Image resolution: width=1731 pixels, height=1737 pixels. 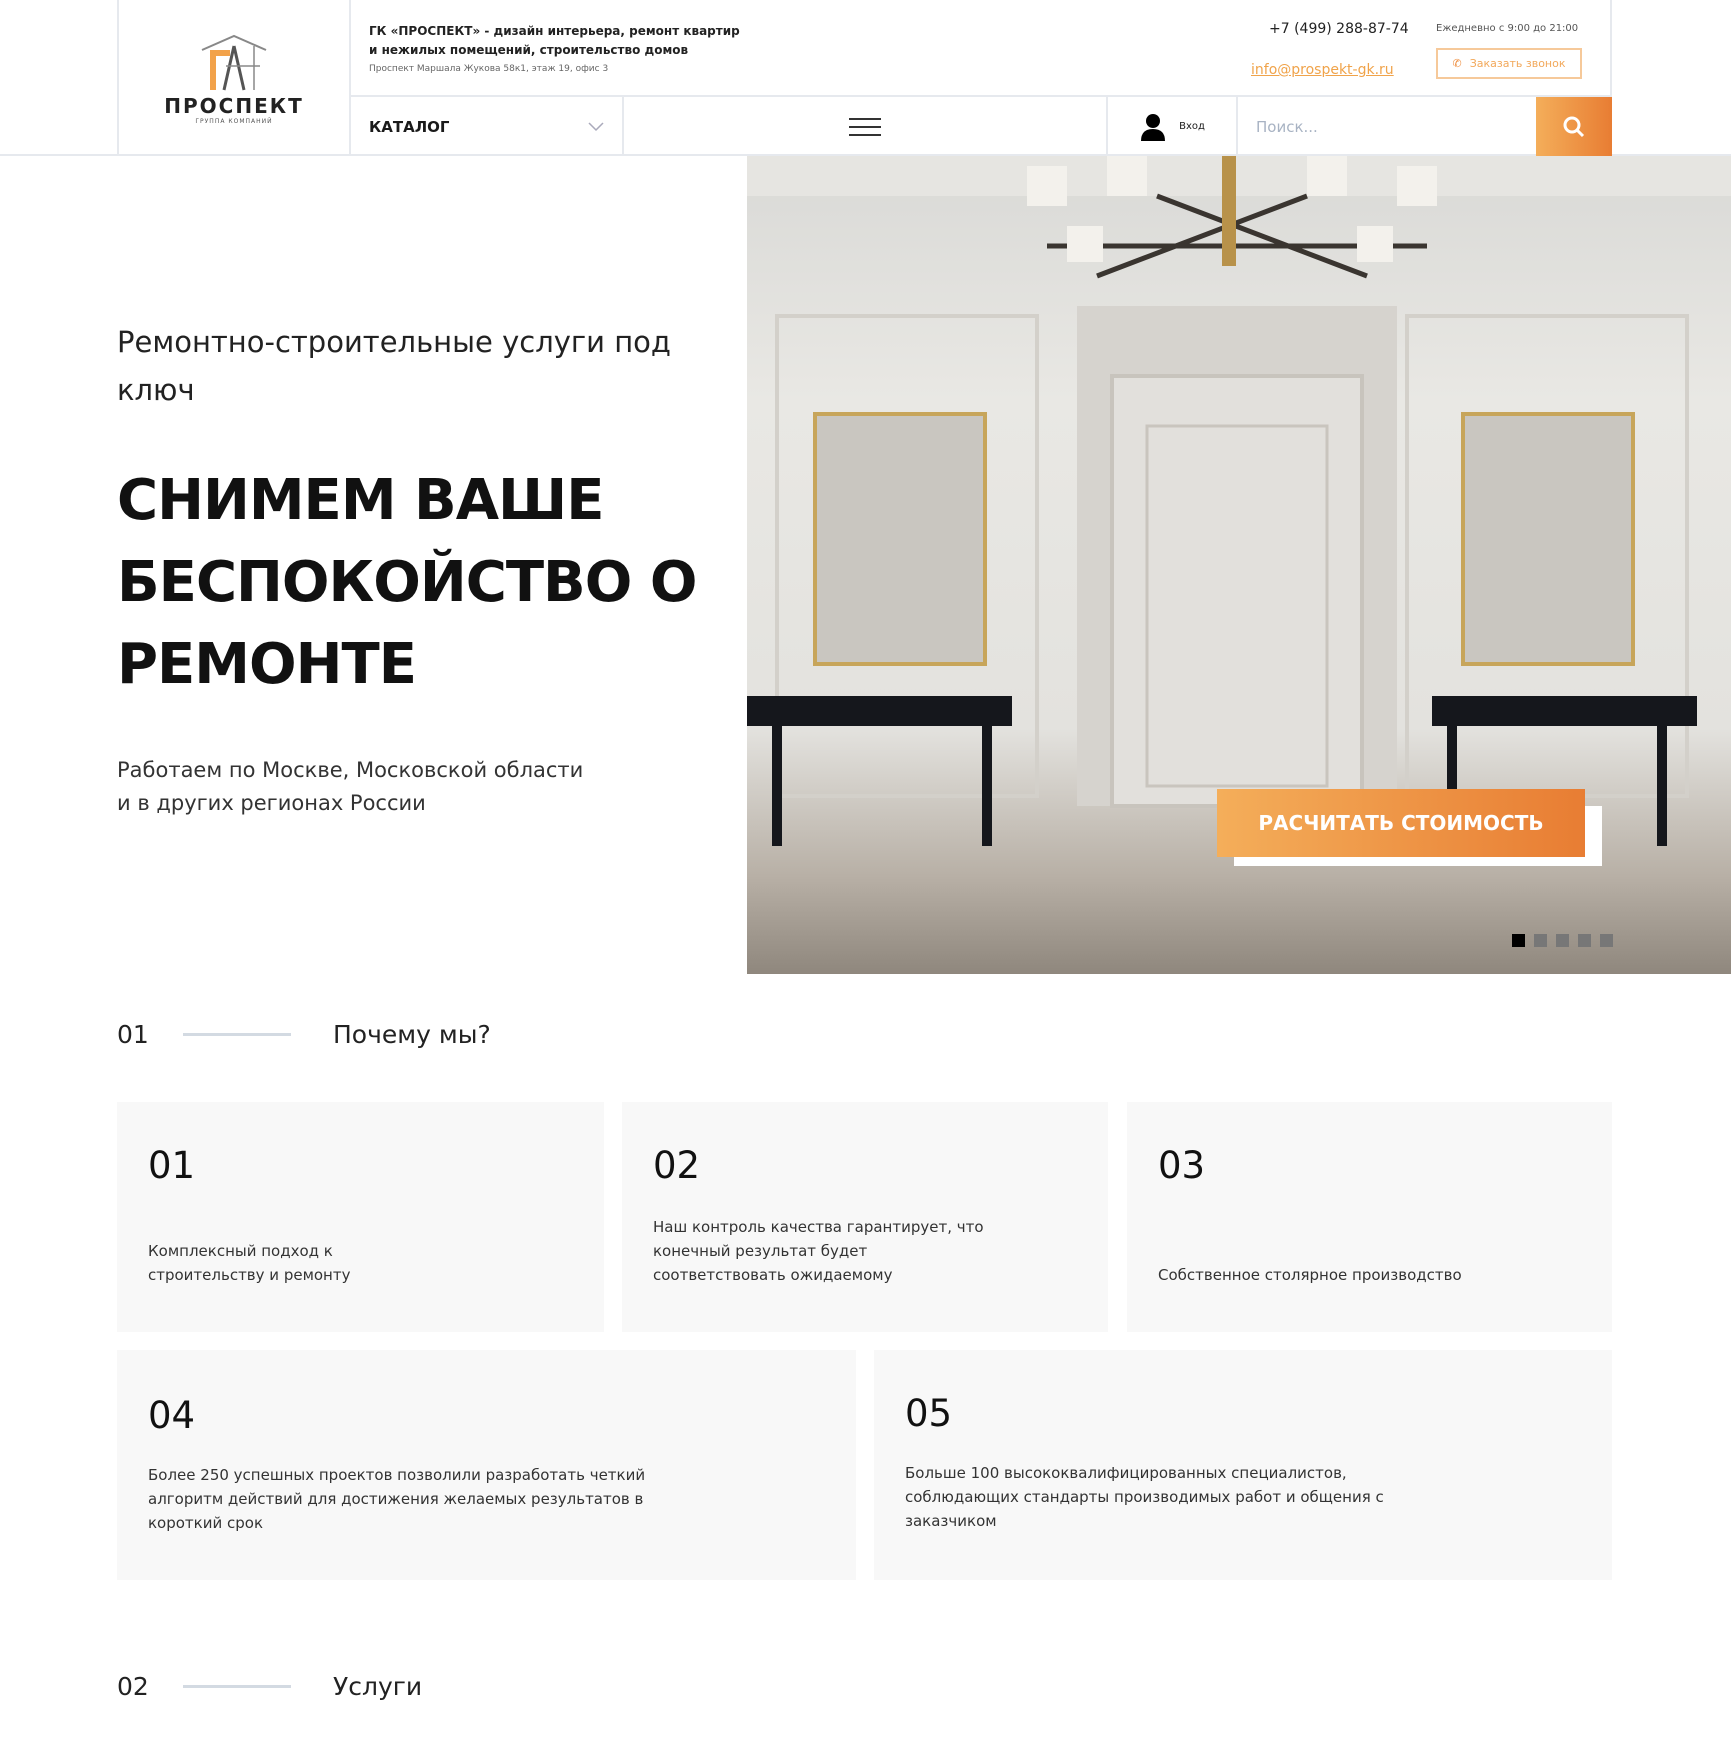 What do you see at coordinates (1182, 1165) in the screenshot?
I see `card-number: 03` at bounding box center [1182, 1165].